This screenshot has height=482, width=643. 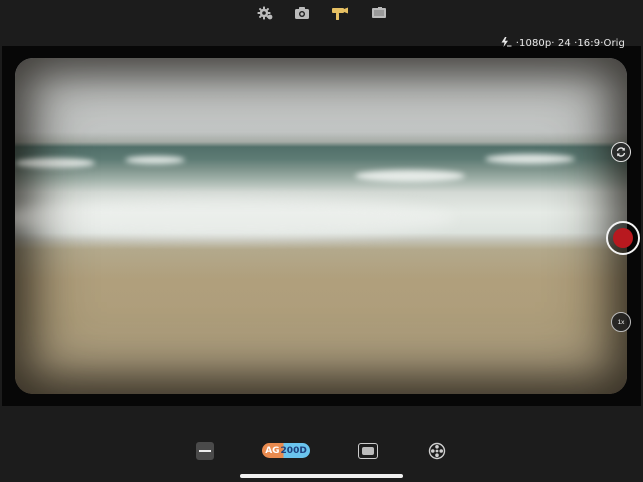 I want to click on camera-flip-button, so click(x=621, y=152).